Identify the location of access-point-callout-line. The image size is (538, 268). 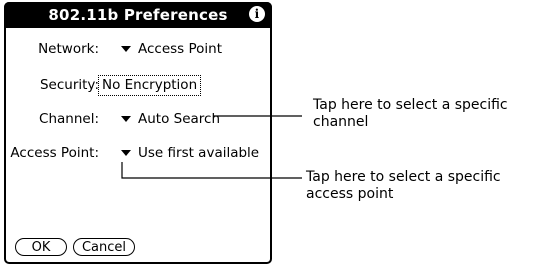
(211, 170).